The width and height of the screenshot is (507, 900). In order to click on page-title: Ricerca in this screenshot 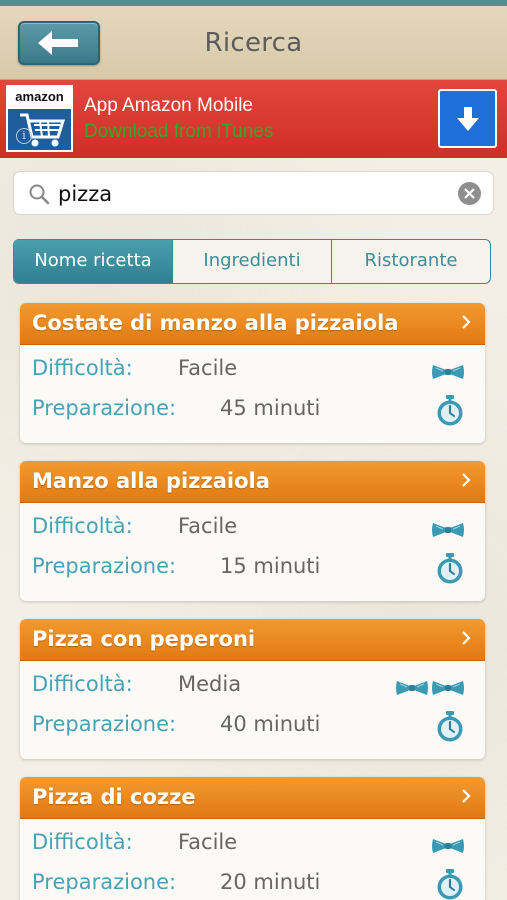, I will do `click(253, 43)`.